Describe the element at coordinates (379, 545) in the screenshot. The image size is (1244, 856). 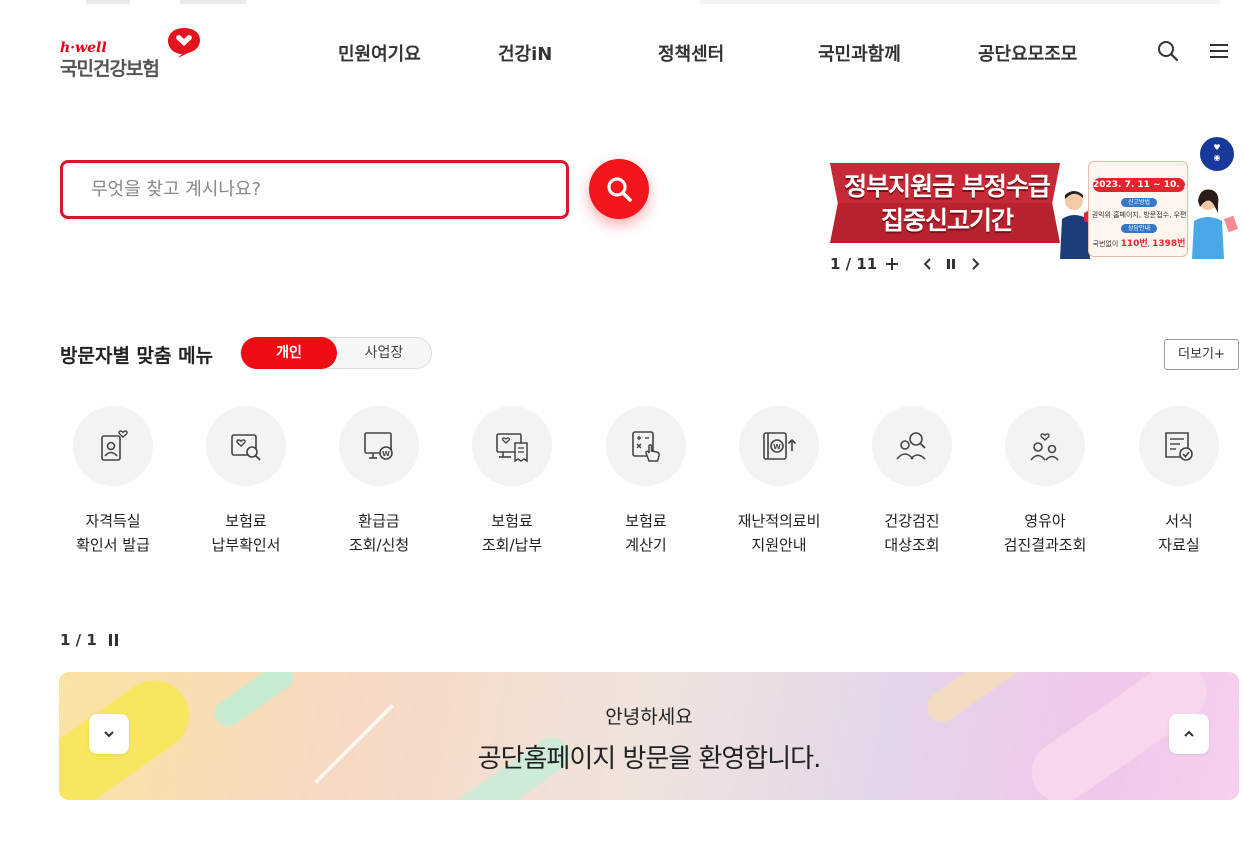
I see `menu-item-label-2: 조회/신청` at that location.